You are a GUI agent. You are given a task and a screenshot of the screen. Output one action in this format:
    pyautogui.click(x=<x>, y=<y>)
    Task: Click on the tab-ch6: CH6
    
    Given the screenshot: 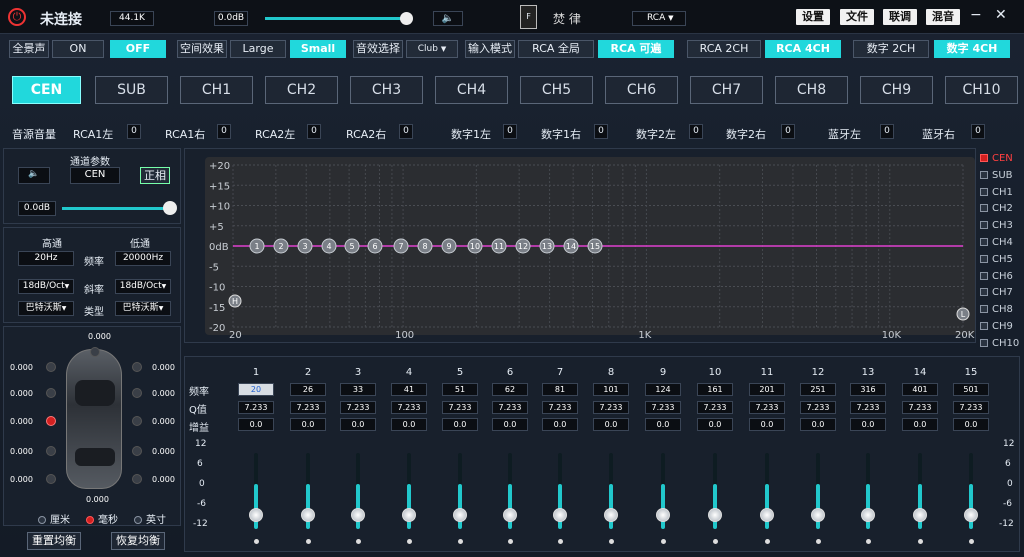 What is the action you would take?
    pyautogui.click(x=641, y=90)
    